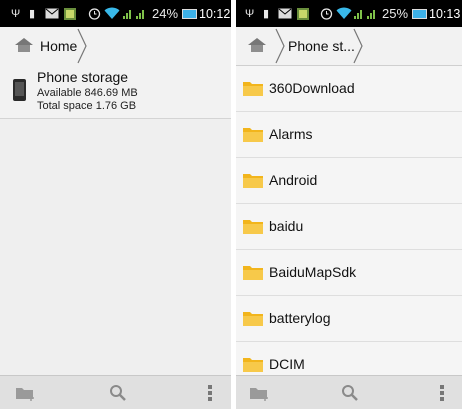  Describe the element at coordinates (445, 13) in the screenshot. I see `clock: 10:13` at that location.